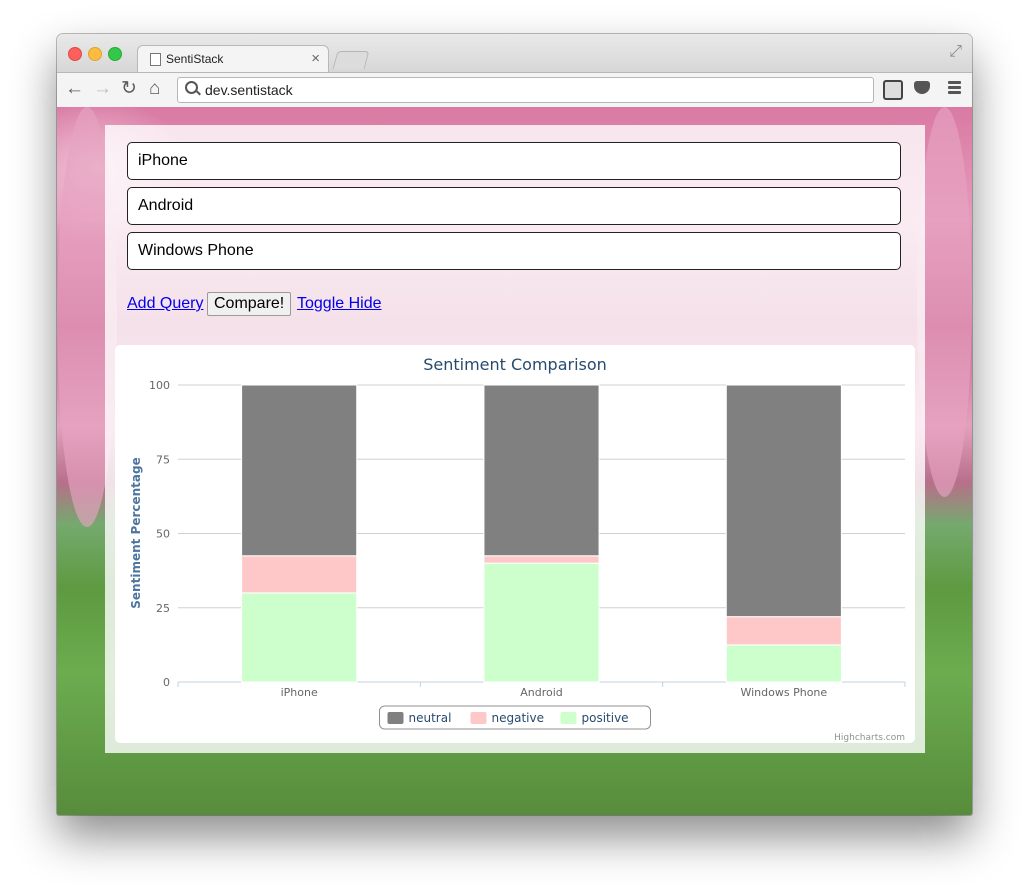 The image size is (1029, 894). I want to click on browser-toolbar: ← → ↻ ⌂ dev.sentistack, so click(514, 90).